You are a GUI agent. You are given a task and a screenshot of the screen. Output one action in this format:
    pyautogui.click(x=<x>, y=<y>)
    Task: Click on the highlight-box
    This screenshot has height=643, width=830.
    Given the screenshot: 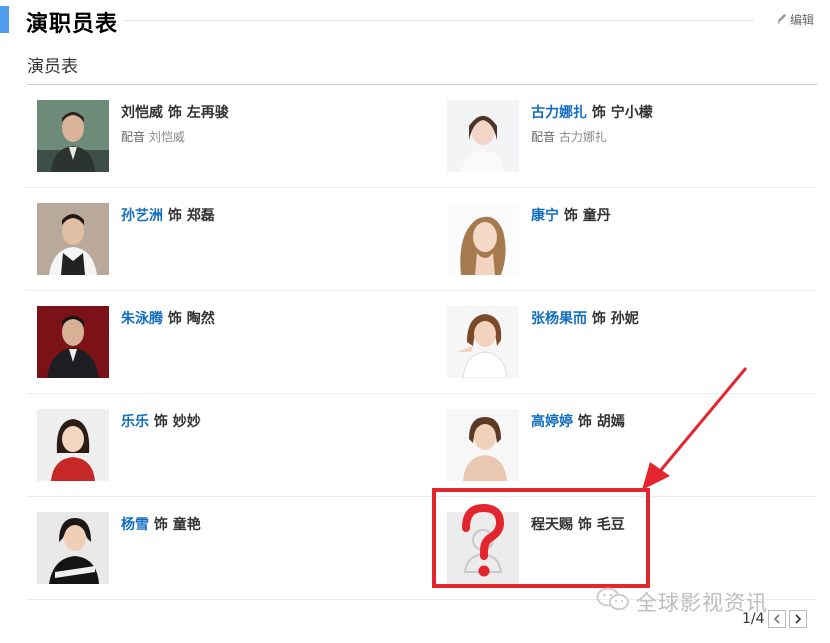 What is the action you would take?
    pyautogui.click(x=541, y=538)
    